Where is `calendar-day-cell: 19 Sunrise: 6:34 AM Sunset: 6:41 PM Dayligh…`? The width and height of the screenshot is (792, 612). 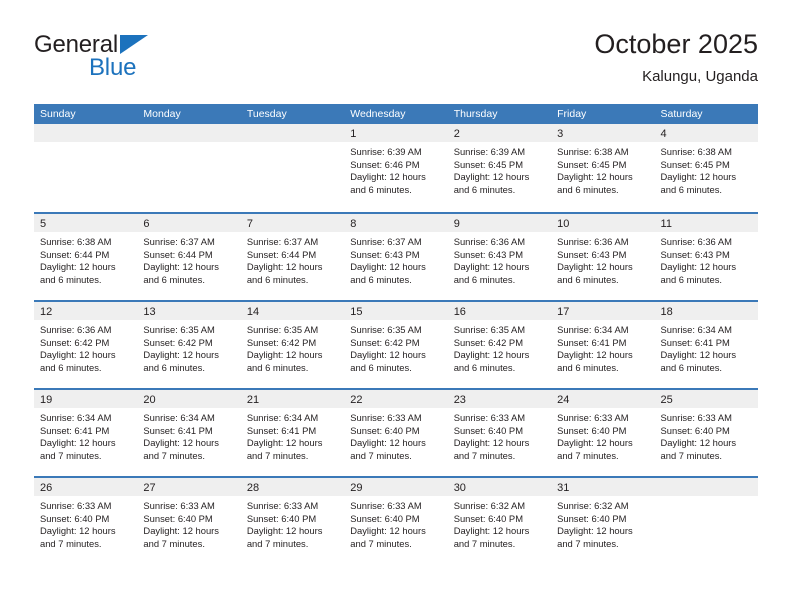
calendar-day-cell: 19 Sunrise: 6:34 AM Sunset: 6:41 PM Dayligh… is located at coordinates (86, 433).